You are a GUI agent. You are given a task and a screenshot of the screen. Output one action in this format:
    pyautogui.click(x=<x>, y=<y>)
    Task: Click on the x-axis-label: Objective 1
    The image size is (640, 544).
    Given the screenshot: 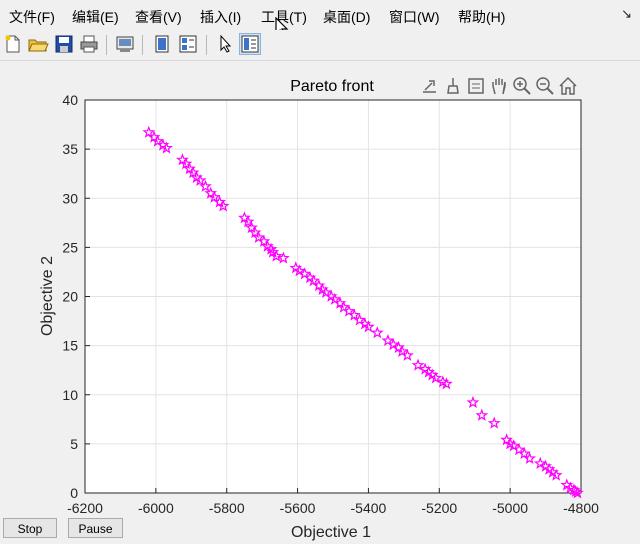 What is the action you would take?
    pyautogui.click(x=331, y=532)
    